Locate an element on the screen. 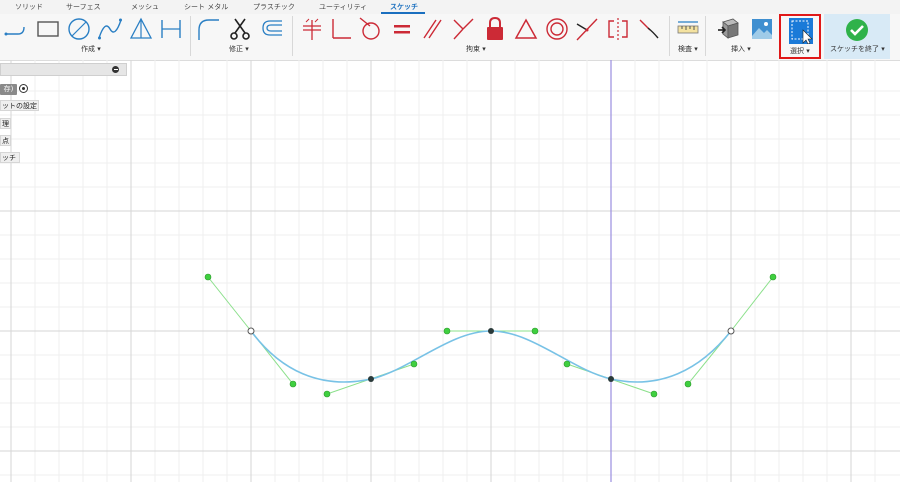  rectangle-icon is located at coordinates (48, 29).